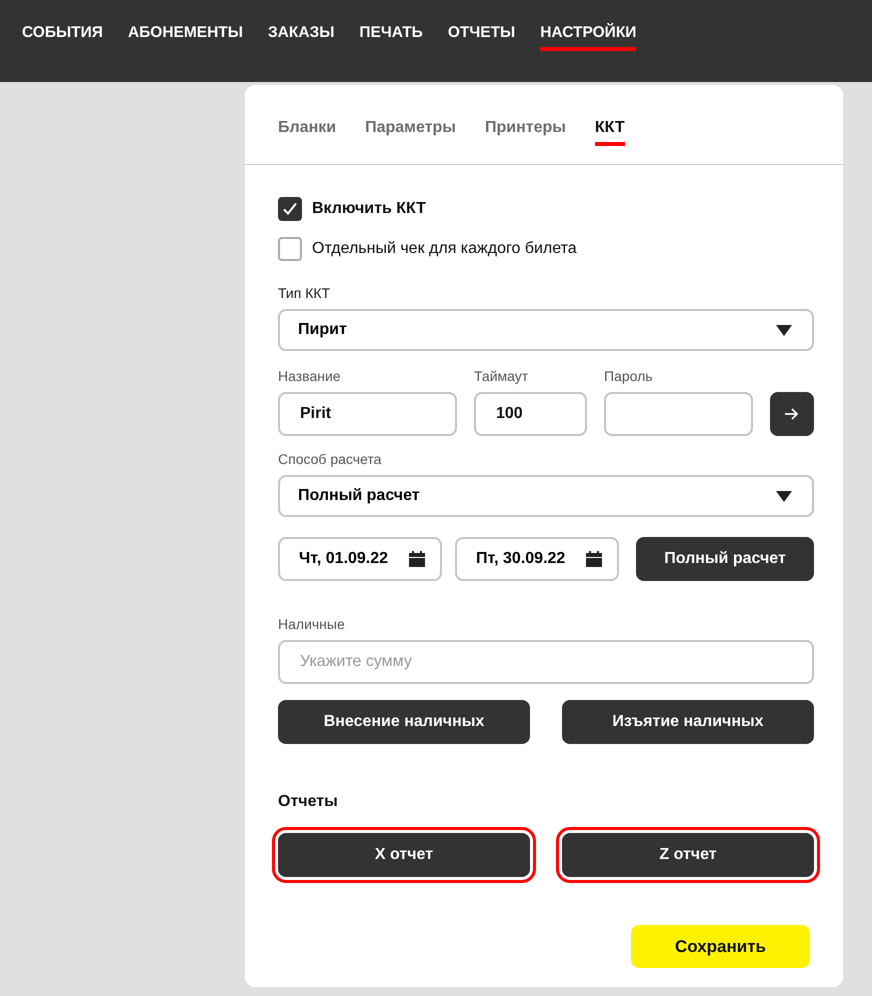  I want to click on kkt-type-select: Пирит, so click(546, 330).